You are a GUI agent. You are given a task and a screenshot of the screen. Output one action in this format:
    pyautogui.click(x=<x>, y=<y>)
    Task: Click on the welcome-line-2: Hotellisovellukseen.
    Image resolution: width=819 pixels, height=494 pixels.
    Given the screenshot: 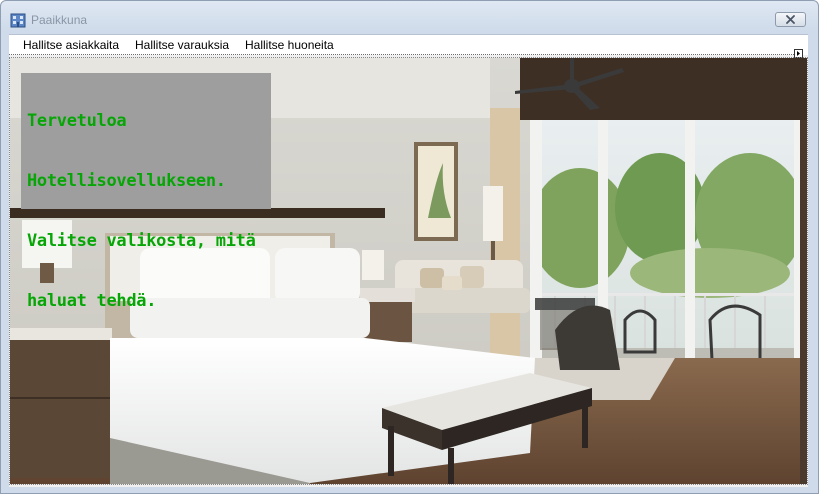 What is the action you would take?
    pyautogui.click(x=126, y=181)
    